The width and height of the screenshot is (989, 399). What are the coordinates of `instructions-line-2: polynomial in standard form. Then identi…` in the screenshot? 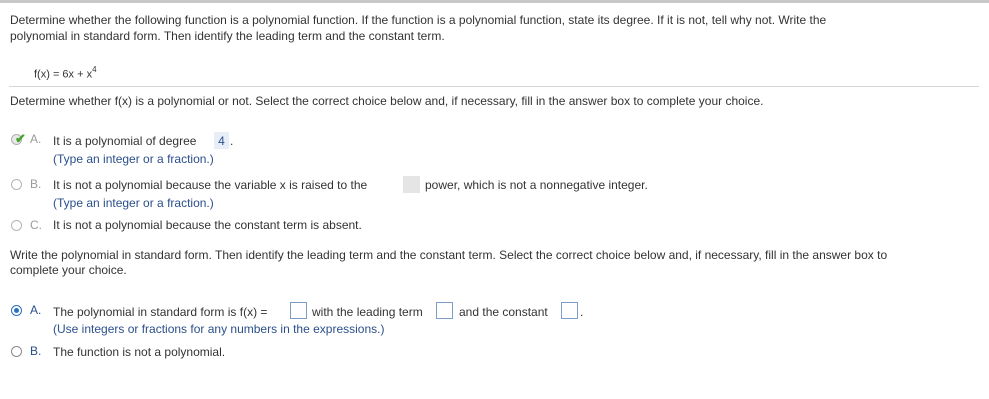 It's located at (227, 36).